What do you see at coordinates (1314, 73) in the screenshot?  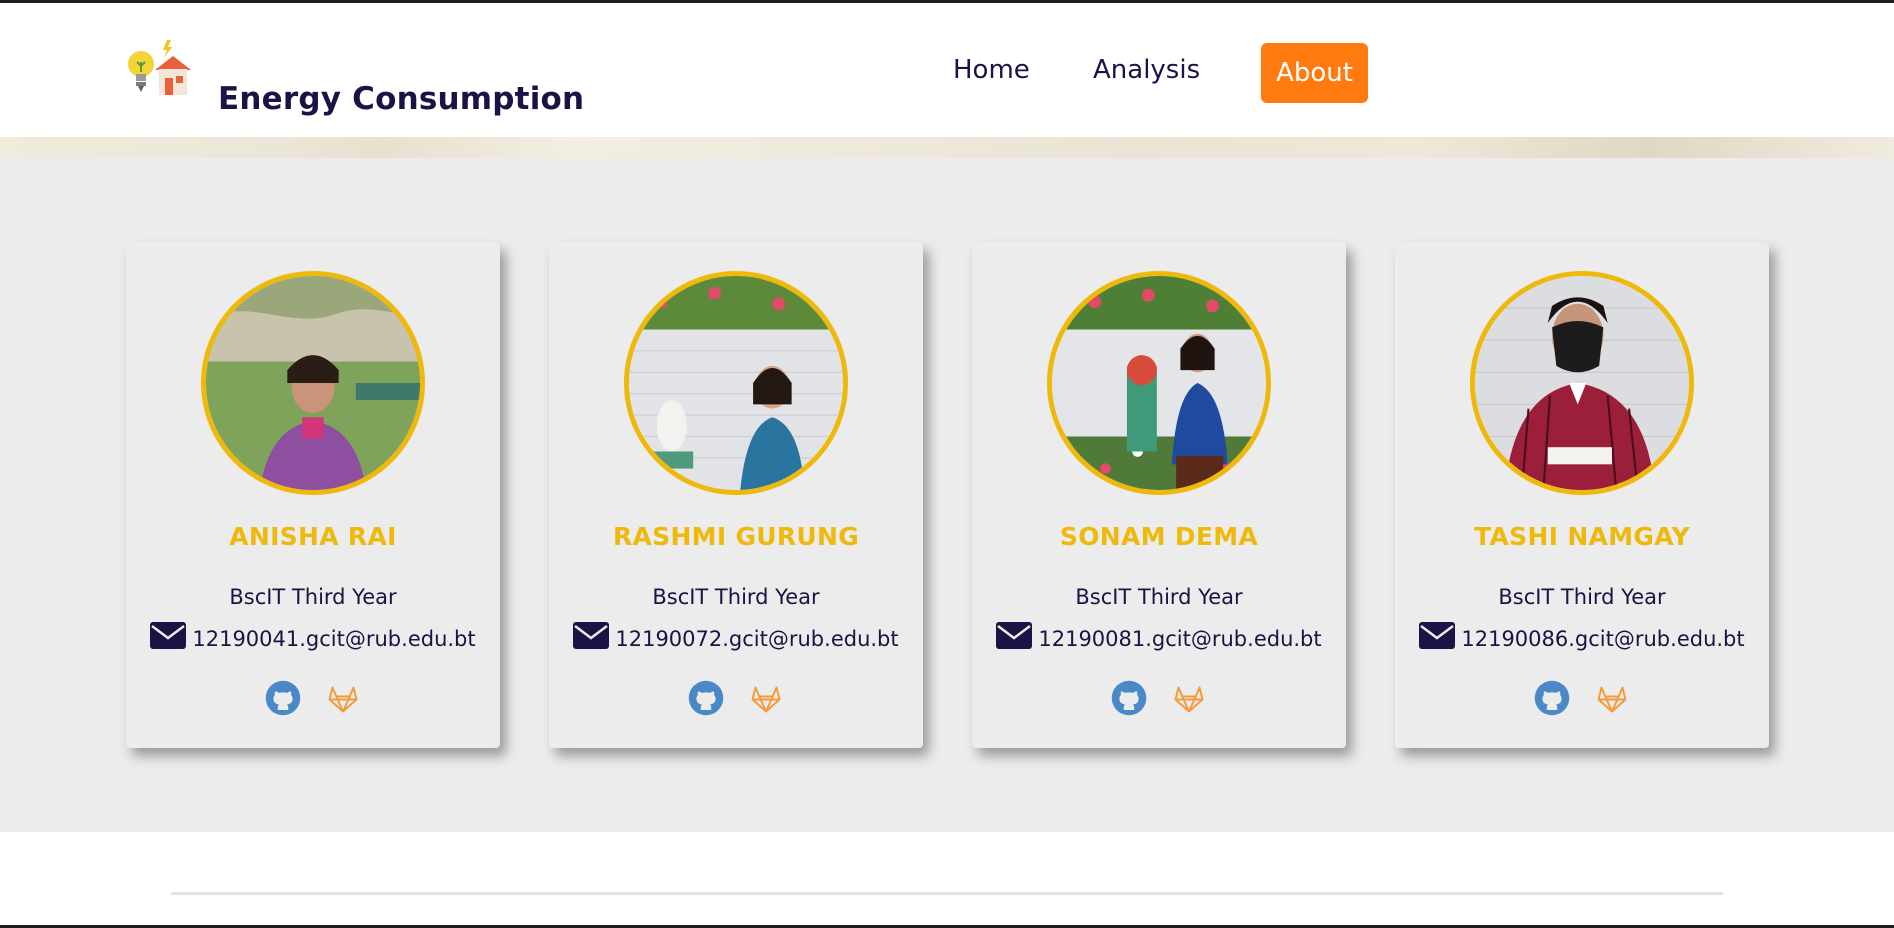 I see `nav-about-link: About` at bounding box center [1314, 73].